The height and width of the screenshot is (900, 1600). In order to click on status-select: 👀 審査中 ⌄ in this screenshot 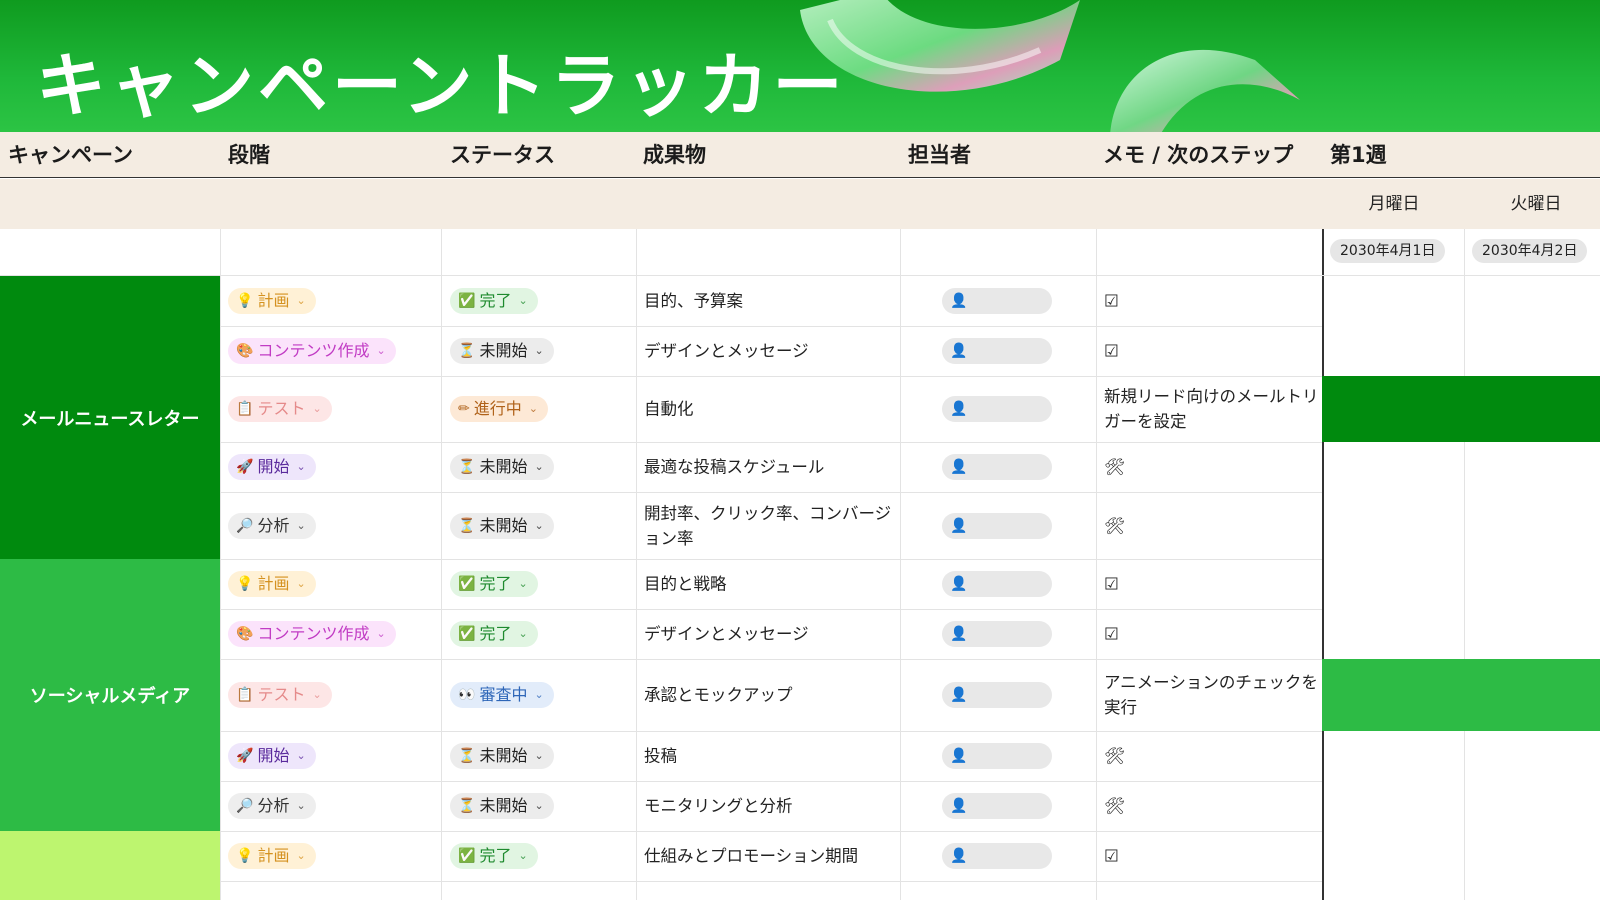, I will do `click(502, 695)`.